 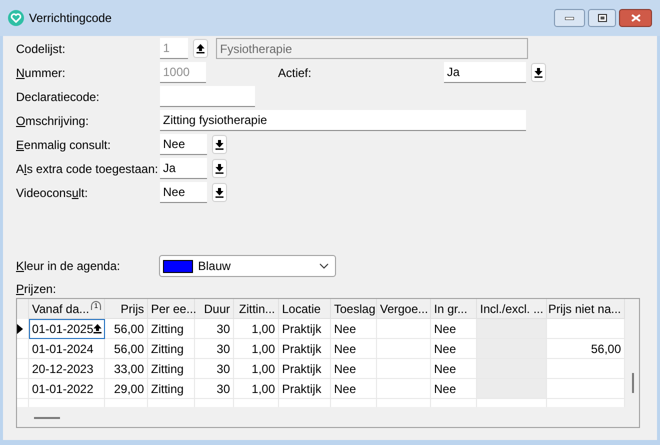 I want to click on text-field: Zitting fysiotherapie, so click(x=343, y=120).